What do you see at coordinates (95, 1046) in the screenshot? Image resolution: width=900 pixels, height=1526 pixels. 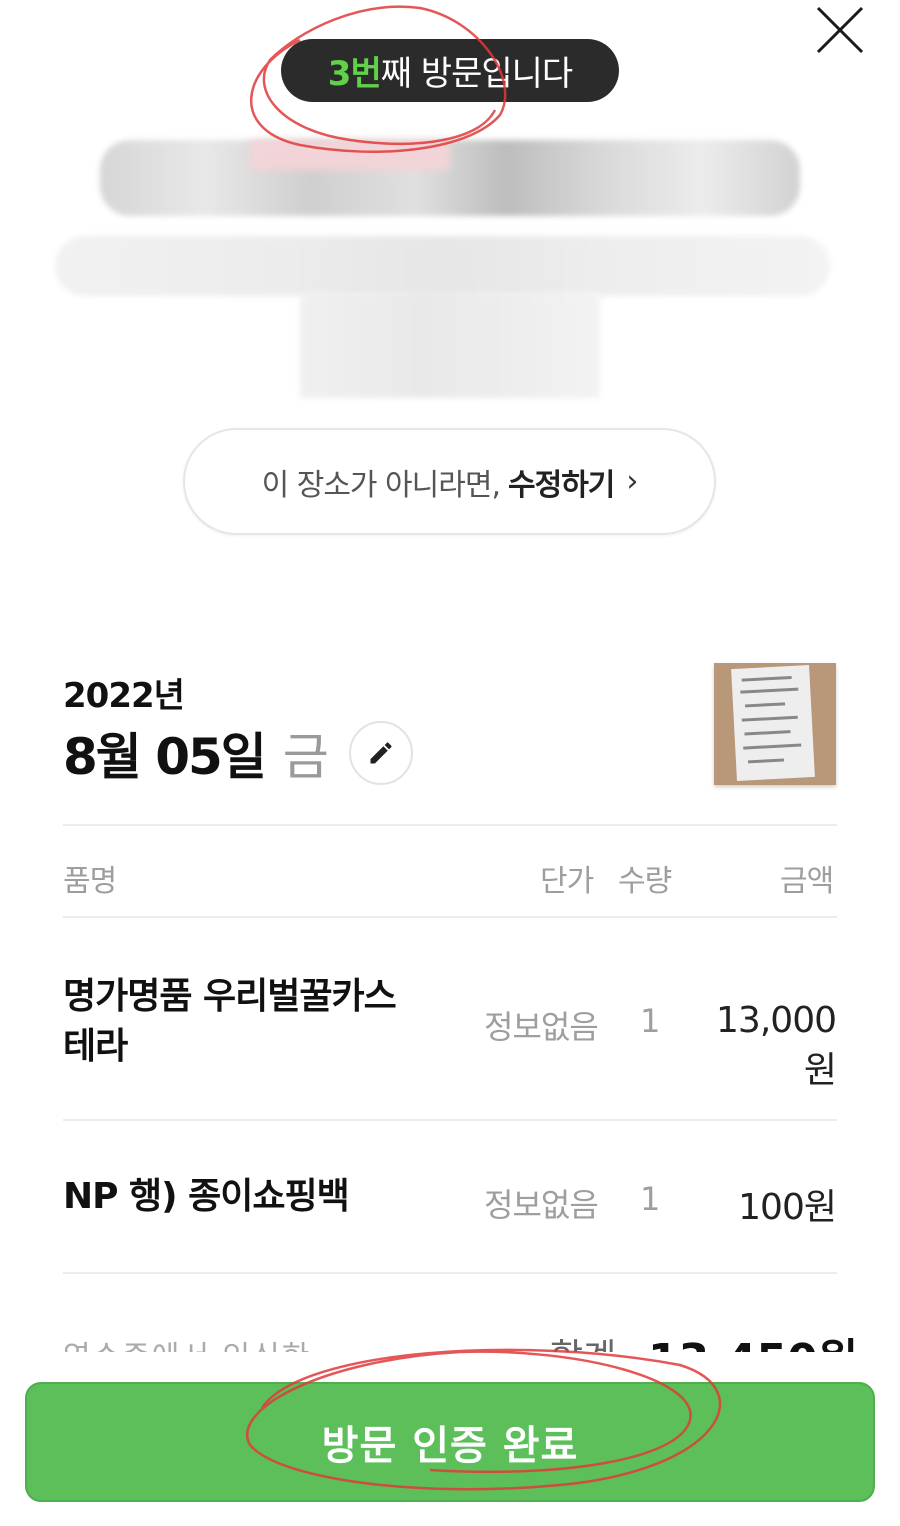 I see `item-name-line: 테라` at bounding box center [95, 1046].